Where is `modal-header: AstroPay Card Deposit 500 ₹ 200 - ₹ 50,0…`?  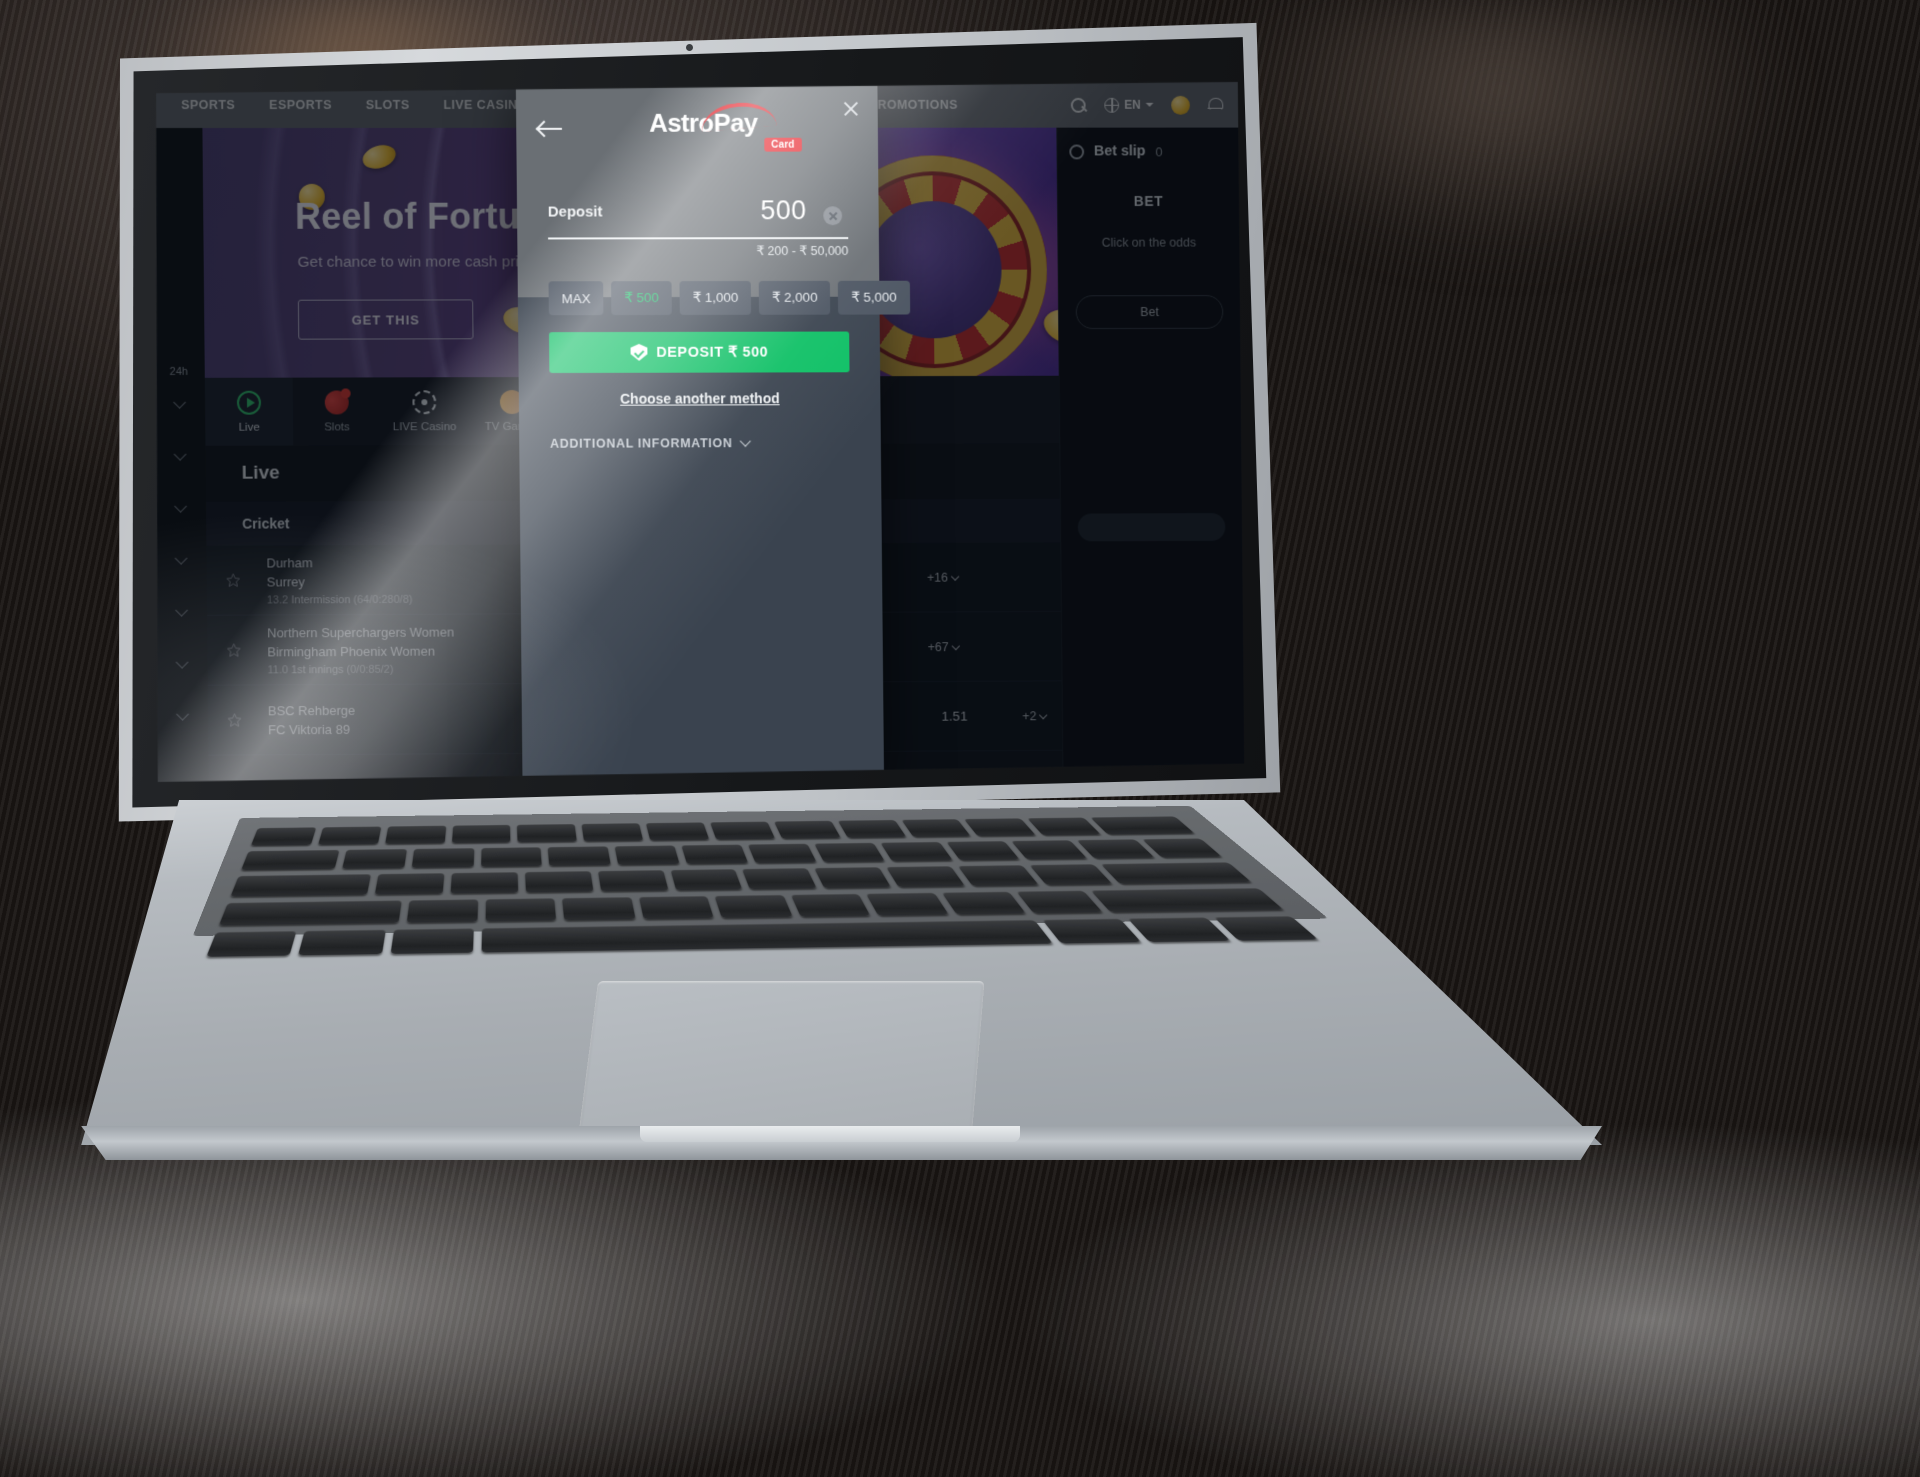
modal-header: AstroPay Card Deposit 500 ₹ 200 - ₹ 50,0… is located at coordinates (698, 191).